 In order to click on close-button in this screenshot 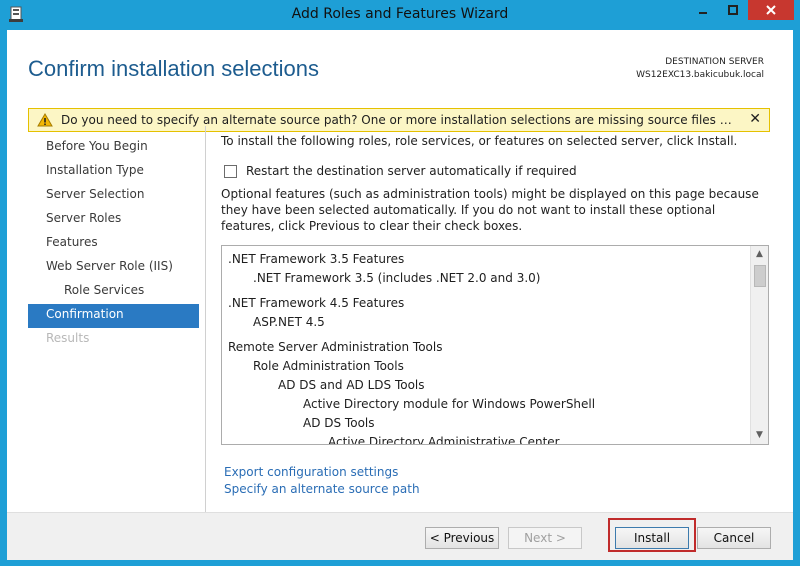, I will do `click(771, 10)`.